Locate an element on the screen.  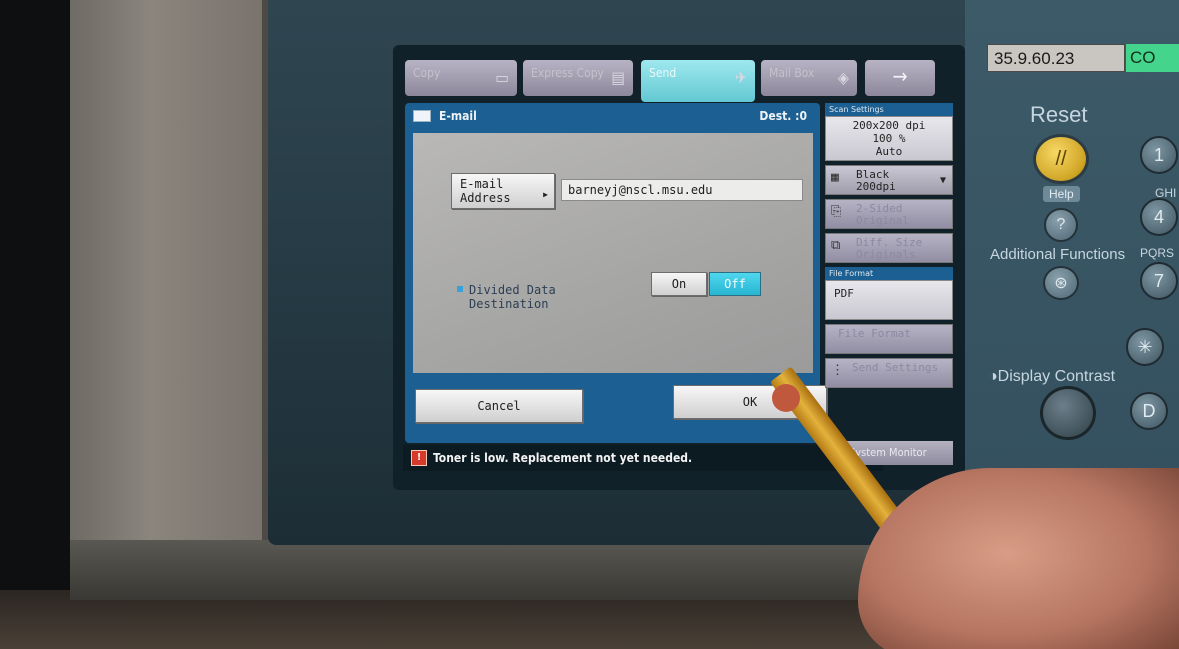
scan-zoom: 100 % is located at coordinates (889, 138).